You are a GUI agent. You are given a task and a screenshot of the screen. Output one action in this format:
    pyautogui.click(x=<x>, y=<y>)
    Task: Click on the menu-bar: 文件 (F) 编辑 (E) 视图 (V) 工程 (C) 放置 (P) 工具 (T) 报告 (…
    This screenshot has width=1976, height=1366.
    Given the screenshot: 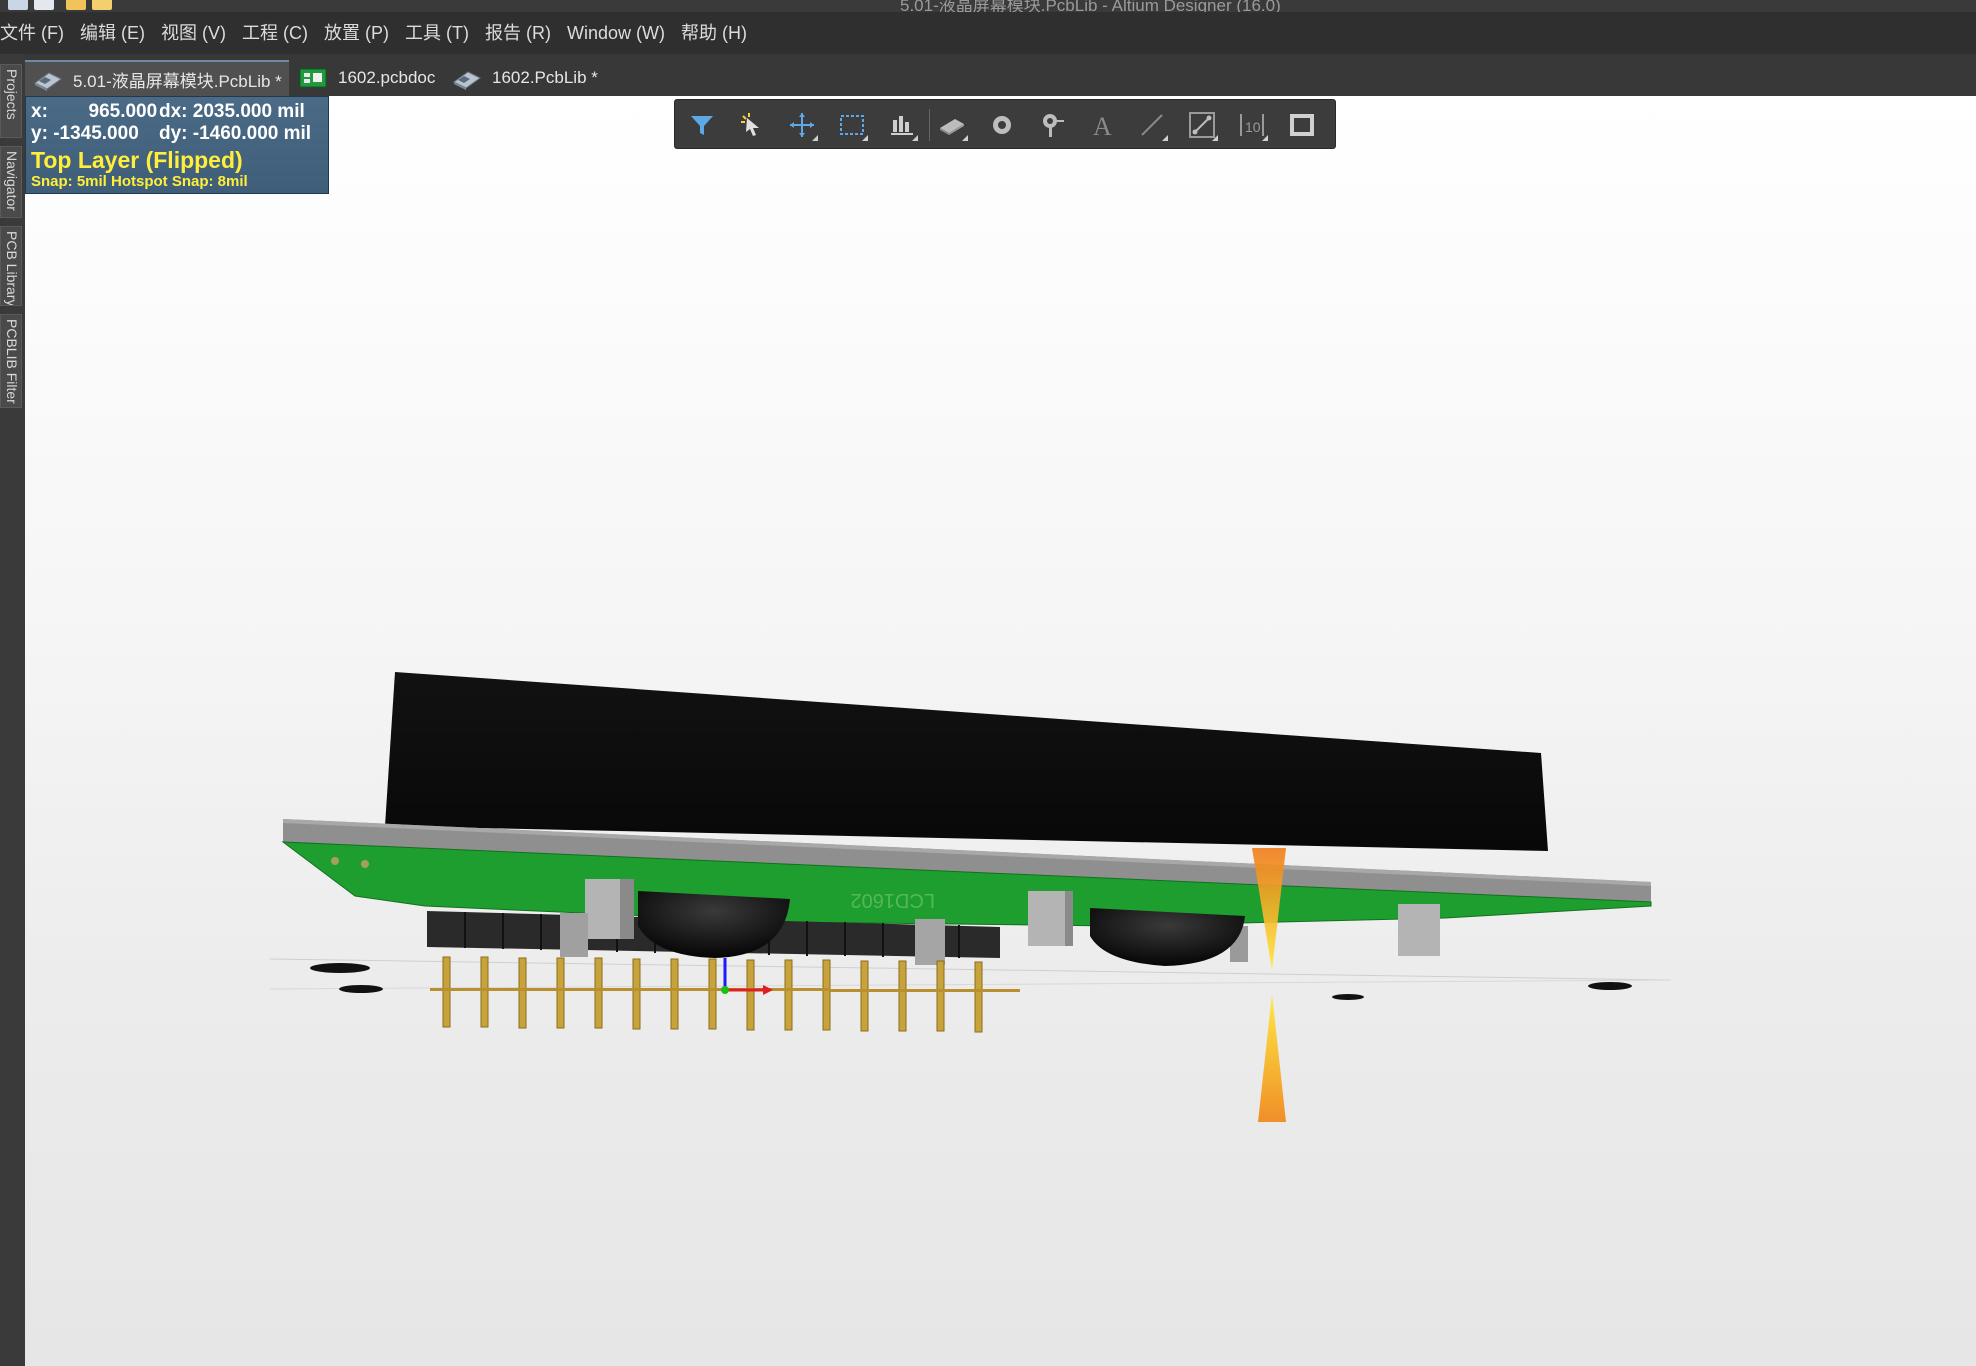 What is the action you would take?
    pyautogui.click(x=988, y=33)
    